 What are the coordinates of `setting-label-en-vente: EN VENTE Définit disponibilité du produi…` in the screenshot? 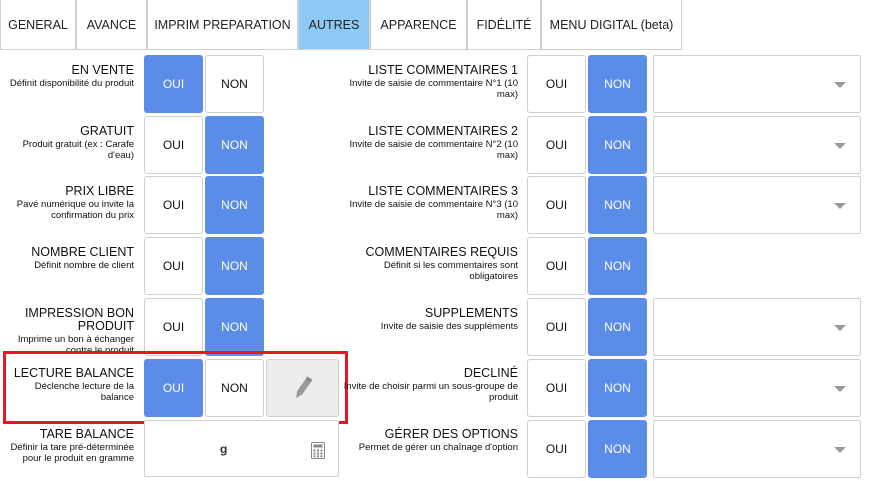 It's located at (67, 76).